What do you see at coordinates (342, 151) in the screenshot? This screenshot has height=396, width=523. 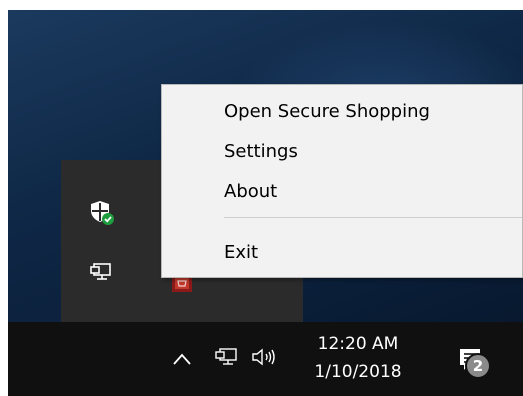 I see `menu-item-settings: Settings` at bounding box center [342, 151].